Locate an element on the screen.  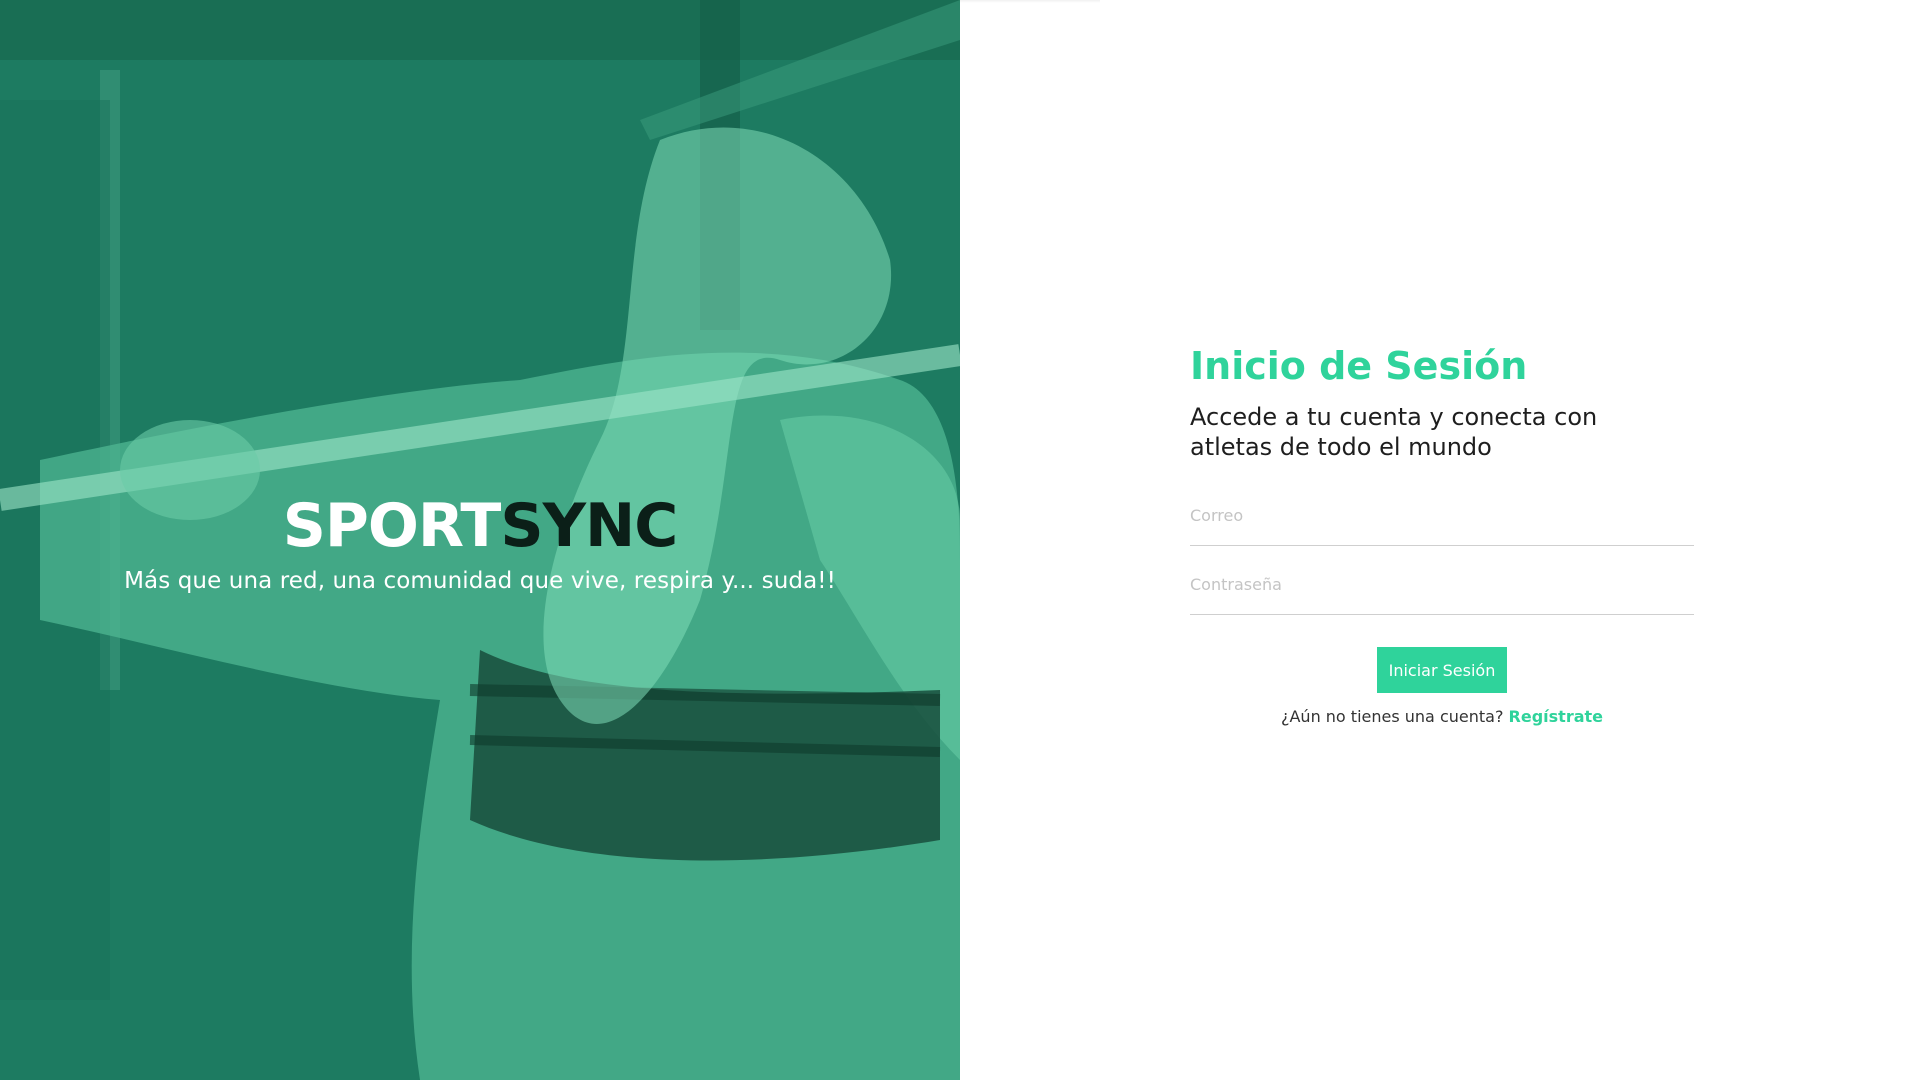
top-shadow is located at coordinates (1030, 1).